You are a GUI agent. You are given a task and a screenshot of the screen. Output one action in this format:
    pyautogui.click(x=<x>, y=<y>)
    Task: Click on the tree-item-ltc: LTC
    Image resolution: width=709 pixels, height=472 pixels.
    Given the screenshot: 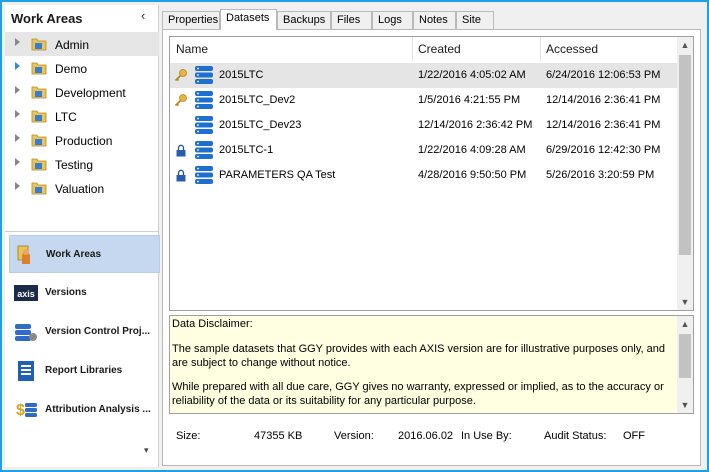 What is the action you would take?
    pyautogui.click(x=82, y=116)
    